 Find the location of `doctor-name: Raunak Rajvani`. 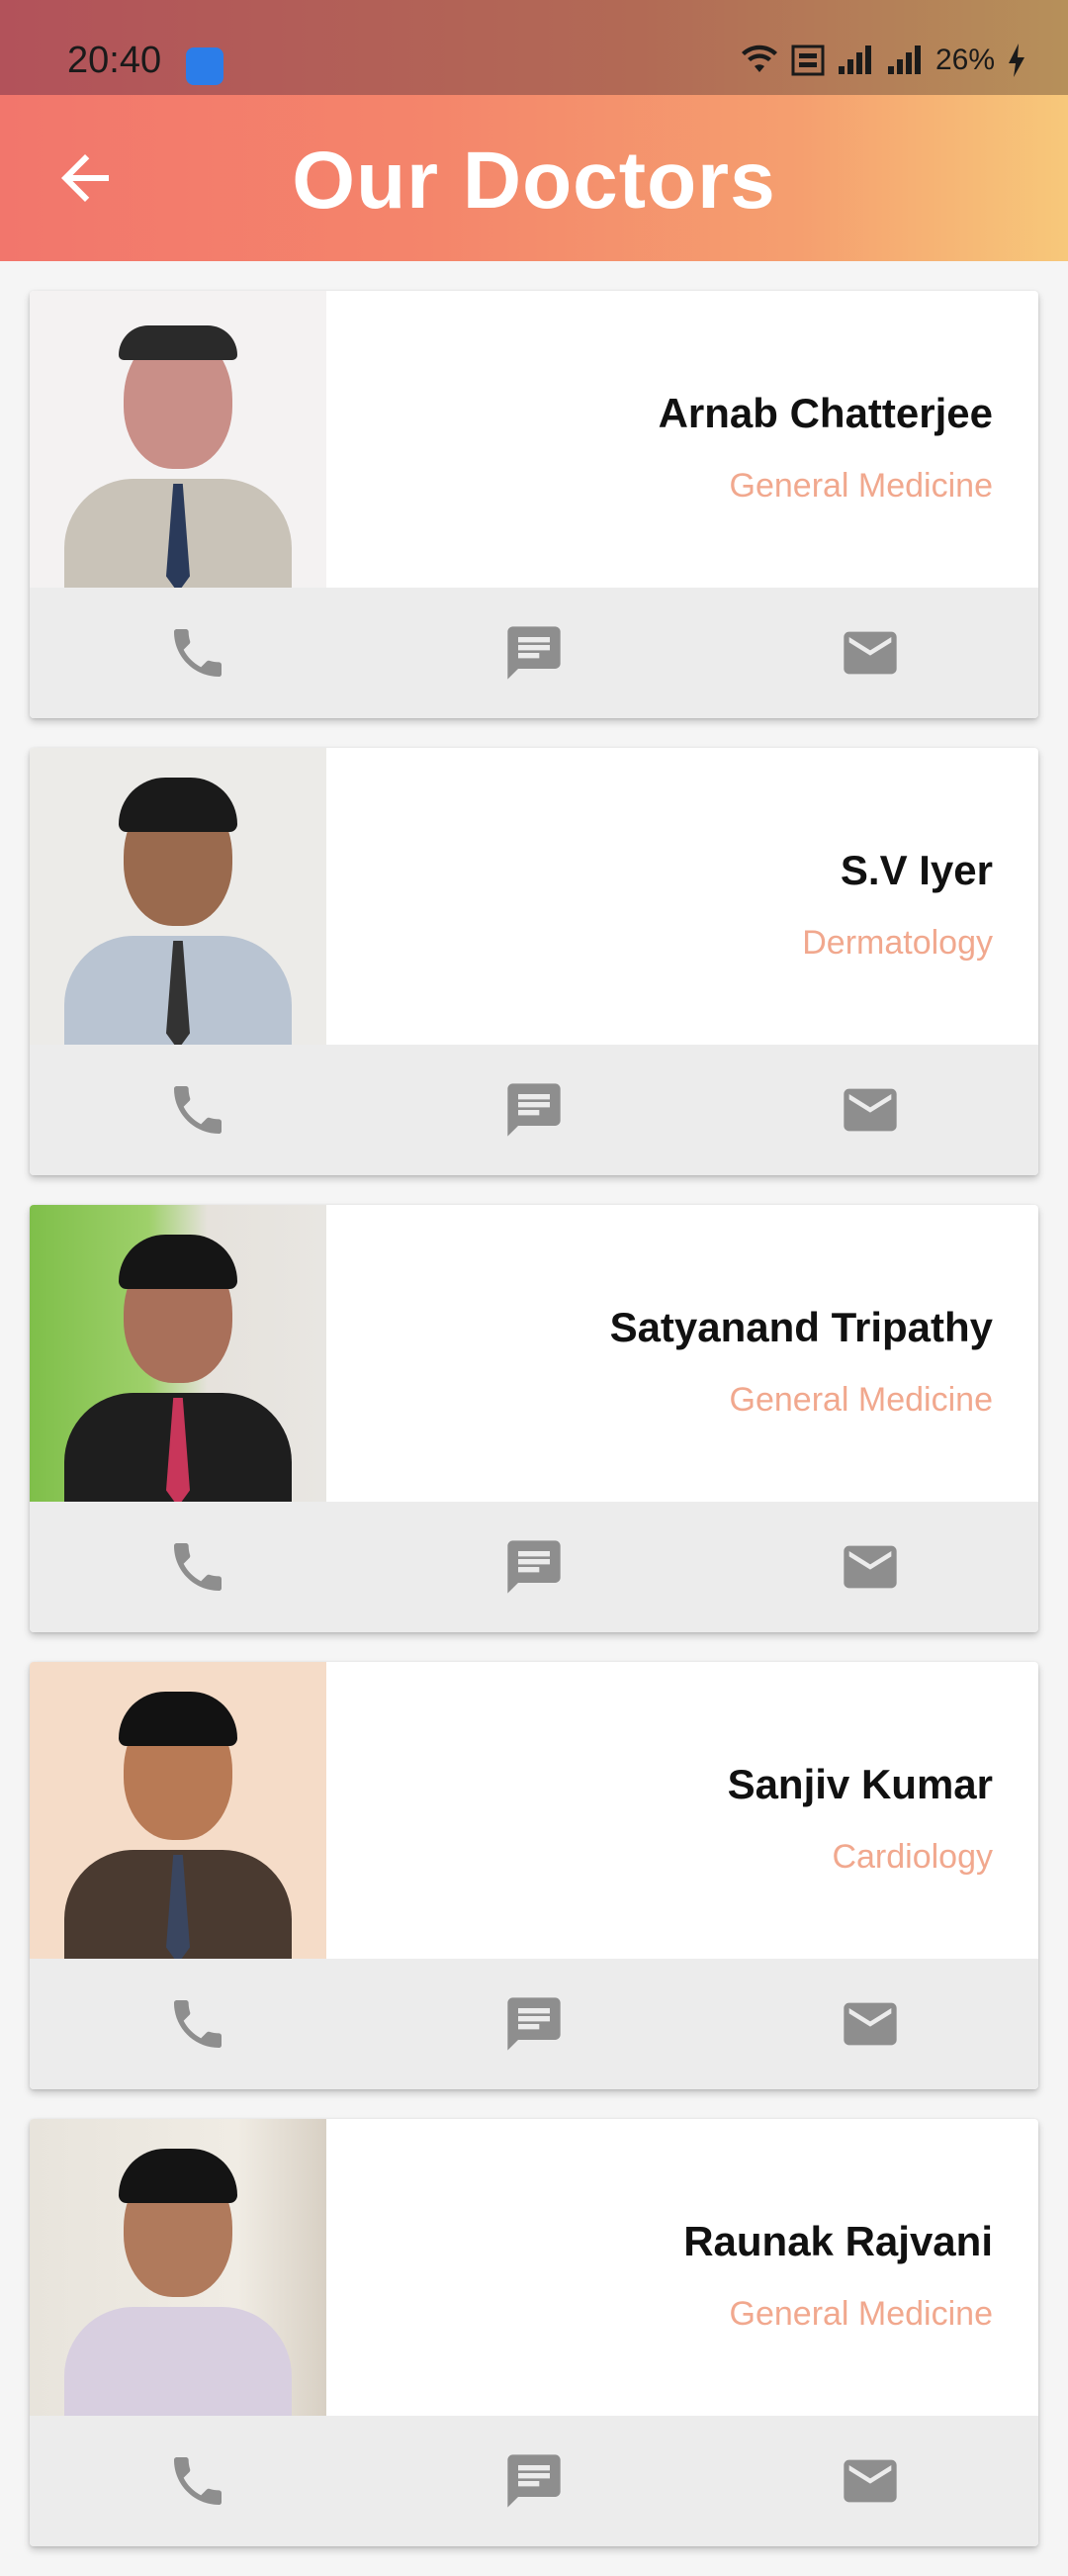

doctor-name: Raunak Rajvani is located at coordinates (838, 2241).